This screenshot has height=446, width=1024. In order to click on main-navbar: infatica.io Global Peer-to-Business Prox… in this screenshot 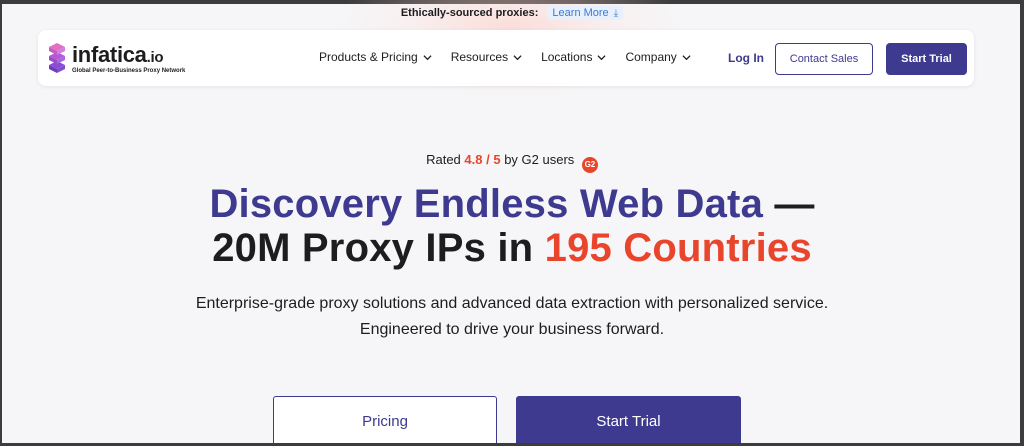, I will do `click(506, 58)`.